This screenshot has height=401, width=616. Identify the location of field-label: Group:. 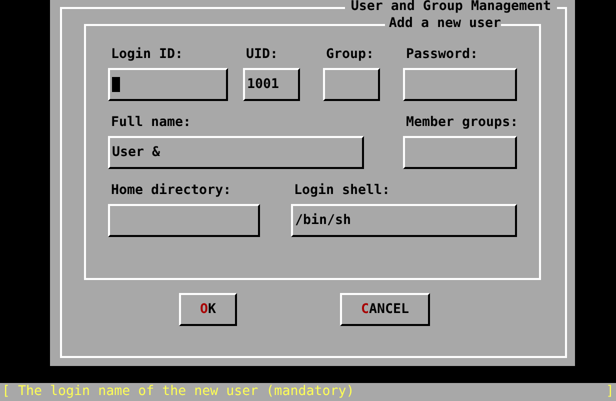
(351, 54).